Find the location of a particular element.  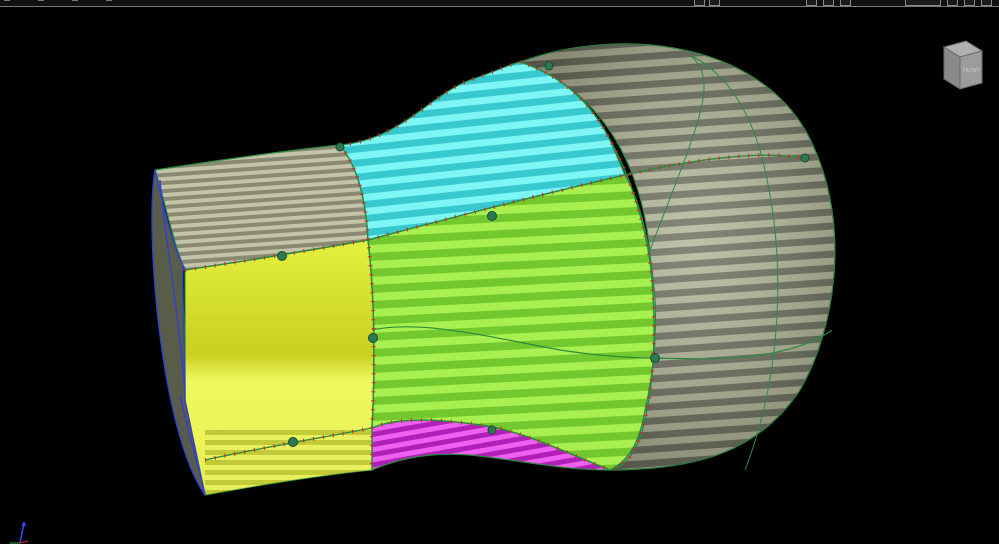

toolbar-menu-strip is located at coordinates (58, 3).